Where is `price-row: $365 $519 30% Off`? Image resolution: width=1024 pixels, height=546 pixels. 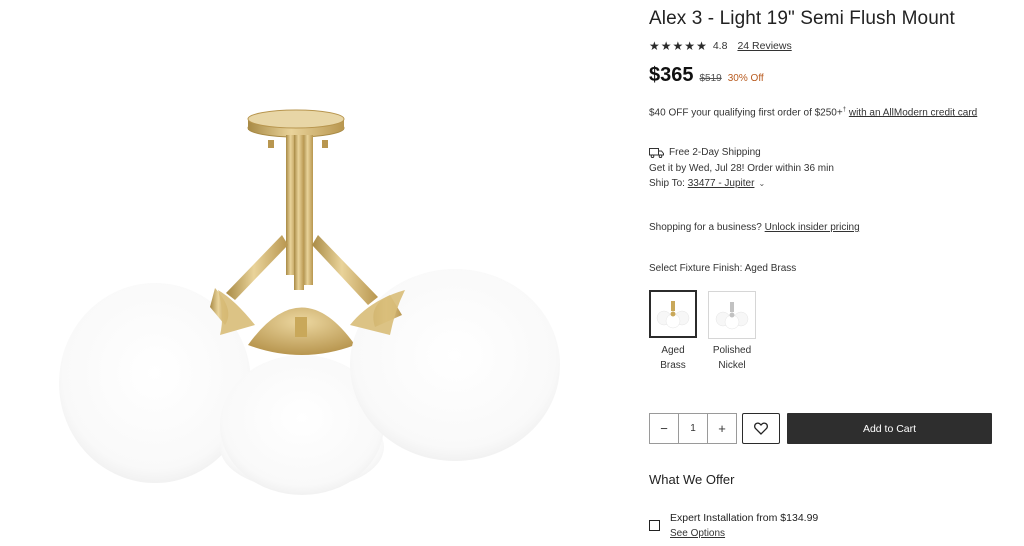 price-row: $365 $519 30% Off is located at coordinates (706, 75).